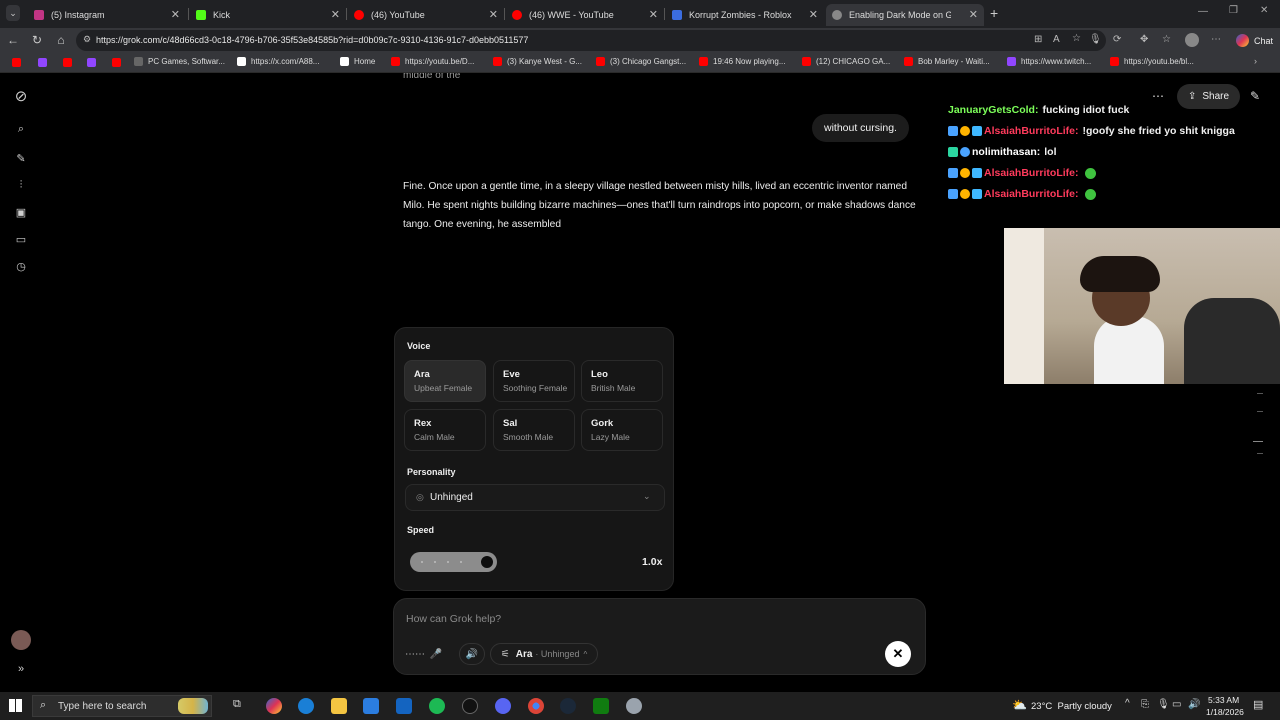  I want to click on voice-option-eve: Eve Soothing Female, so click(534, 381).